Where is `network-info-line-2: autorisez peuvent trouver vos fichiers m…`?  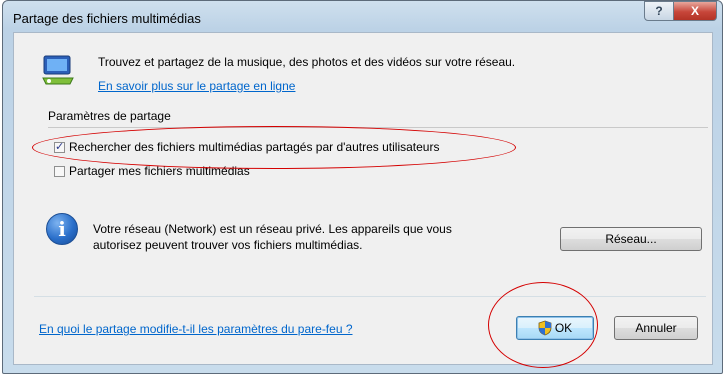 network-info-line-2: autorisez peuvent trouver vos fichiers m… is located at coordinates (228, 245).